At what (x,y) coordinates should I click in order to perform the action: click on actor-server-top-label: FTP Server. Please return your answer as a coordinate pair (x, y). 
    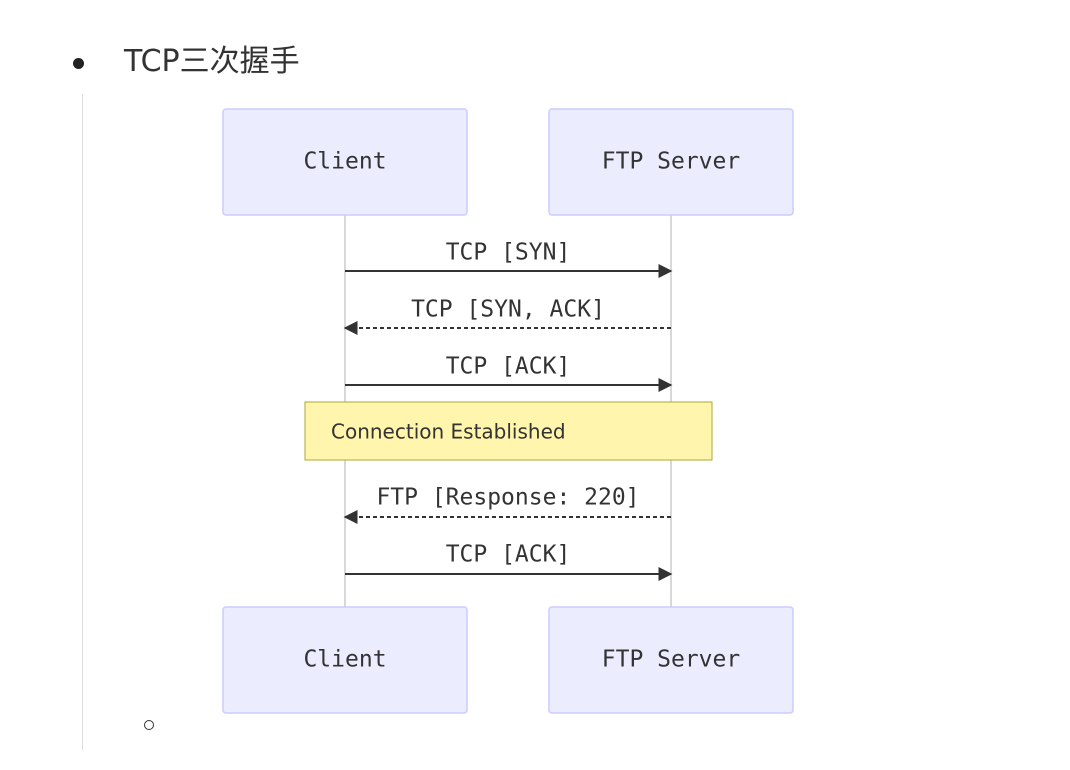
    Looking at the image, I should click on (671, 162).